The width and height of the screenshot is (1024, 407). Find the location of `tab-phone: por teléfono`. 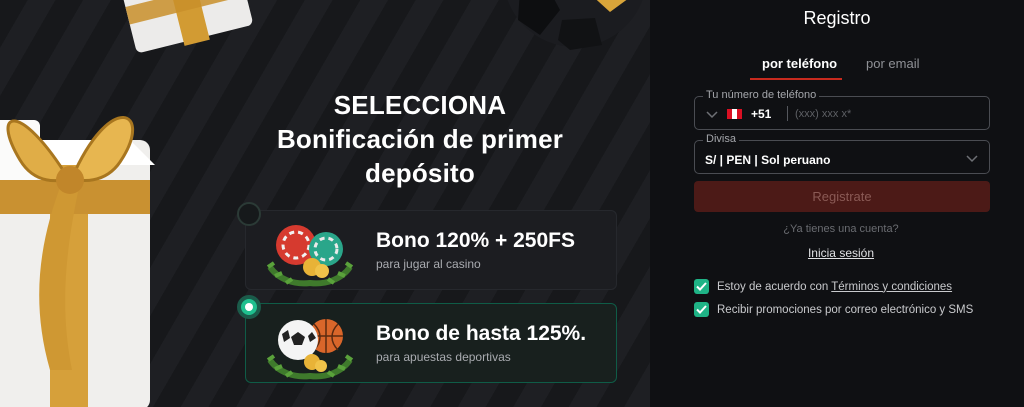

tab-phone: por teléfono is located at coordinates (799, 63).